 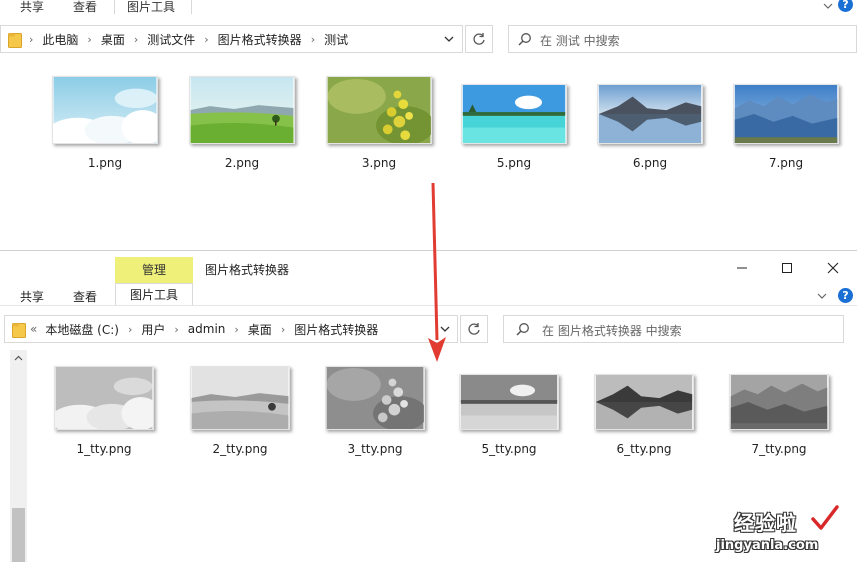 I want to click on ribbon-tabs: 共享 查看 图片工具 ?, so click(x=428, y=8).